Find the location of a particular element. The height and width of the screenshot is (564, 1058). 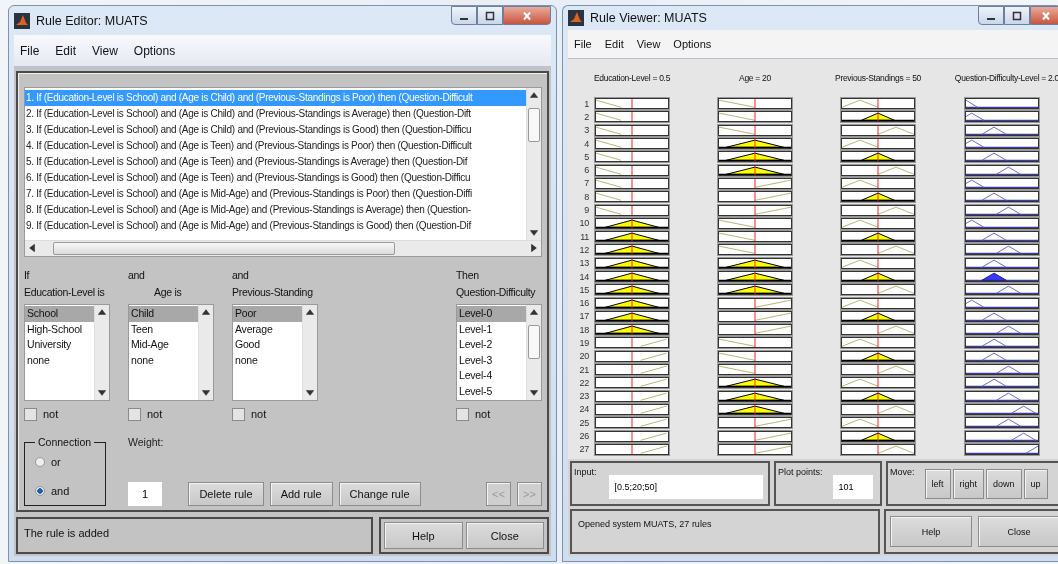

rule-item: 9. If (Education-Level is School) and (Age is Mid-Age) and (Previous-Standings is Good) then (Question-Dif is located at coordinates (275, 226).